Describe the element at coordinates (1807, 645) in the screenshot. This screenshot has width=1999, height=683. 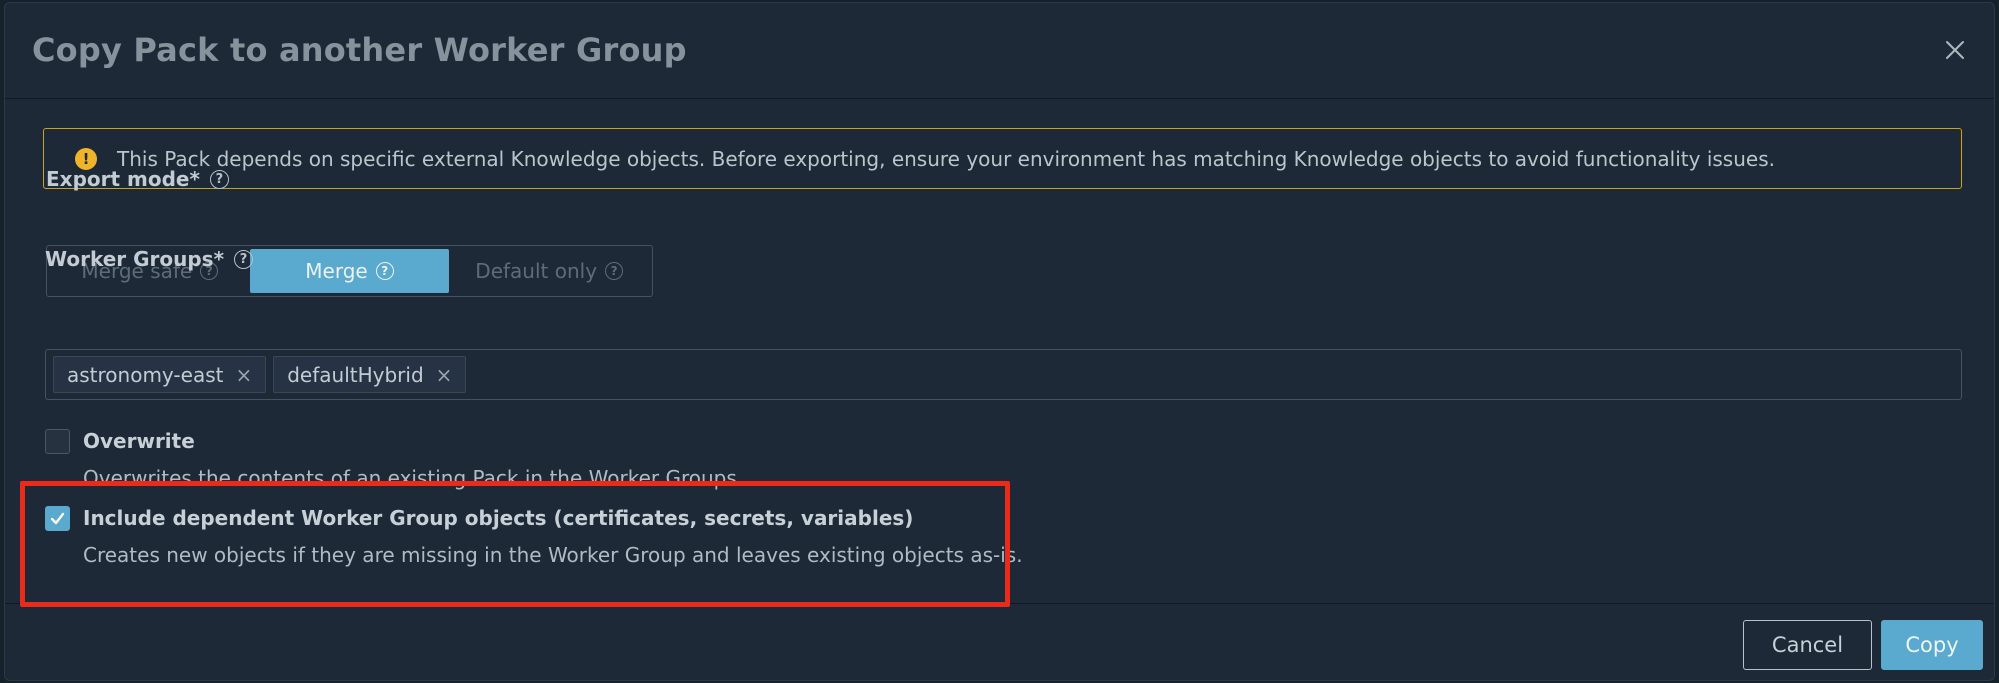
I see `cancel-button: Cancel` at that location.